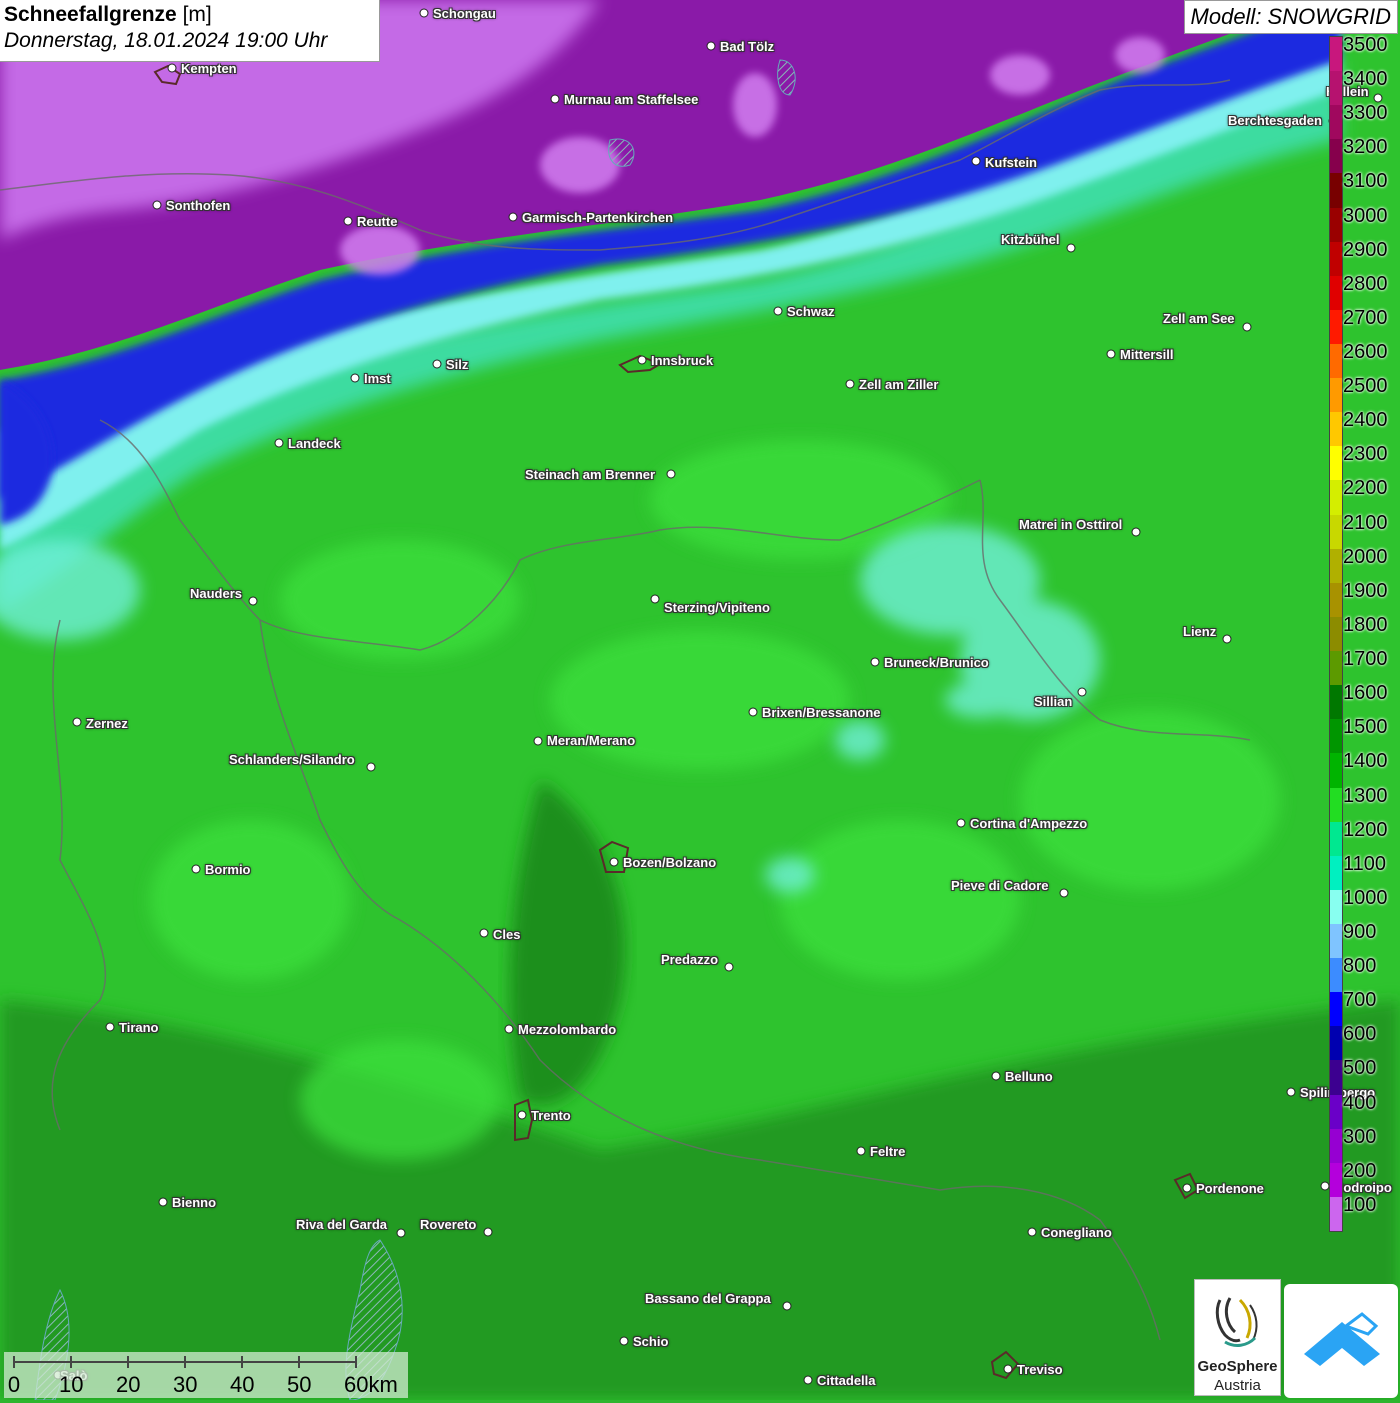 This screenshot has height=1403, width=1400. What do you see at coordinates (1365, 624) in the screenshot?
I see `legend-label: 1800` at bounding box center [1365, 624].